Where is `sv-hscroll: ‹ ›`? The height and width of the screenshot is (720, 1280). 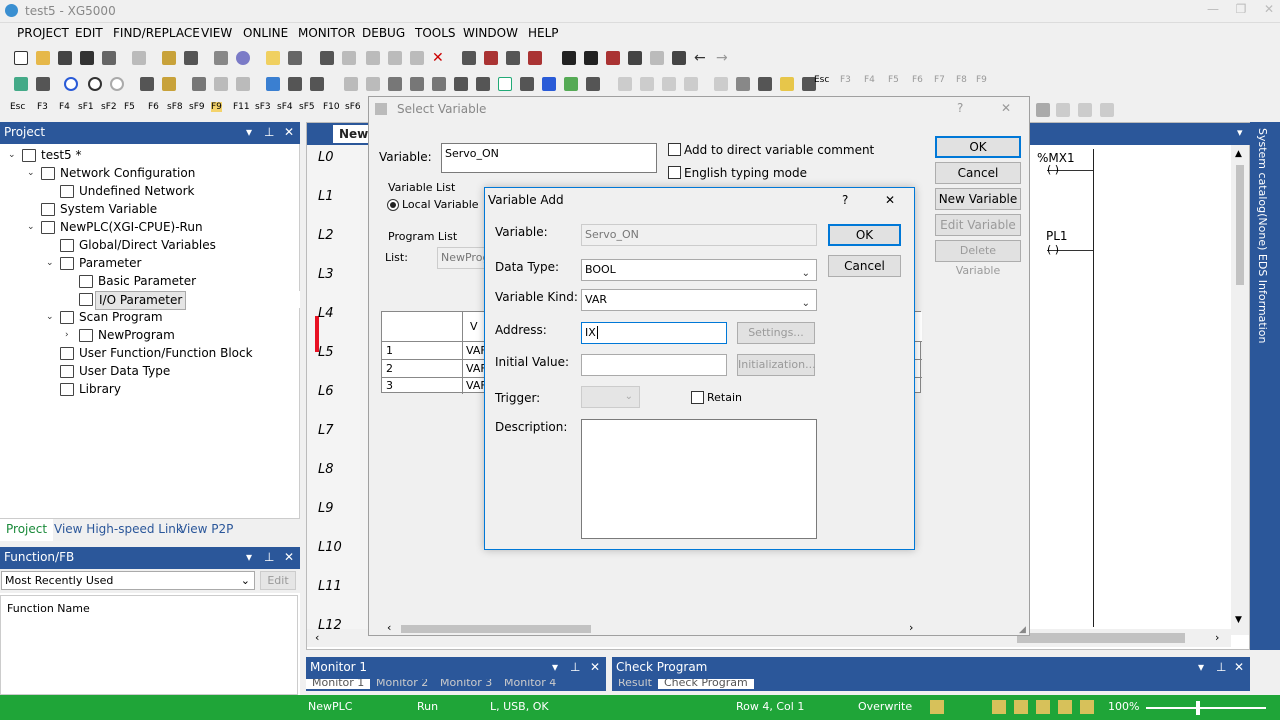 sv-hscroll: ‹ › is located at coordinates (653, 628).